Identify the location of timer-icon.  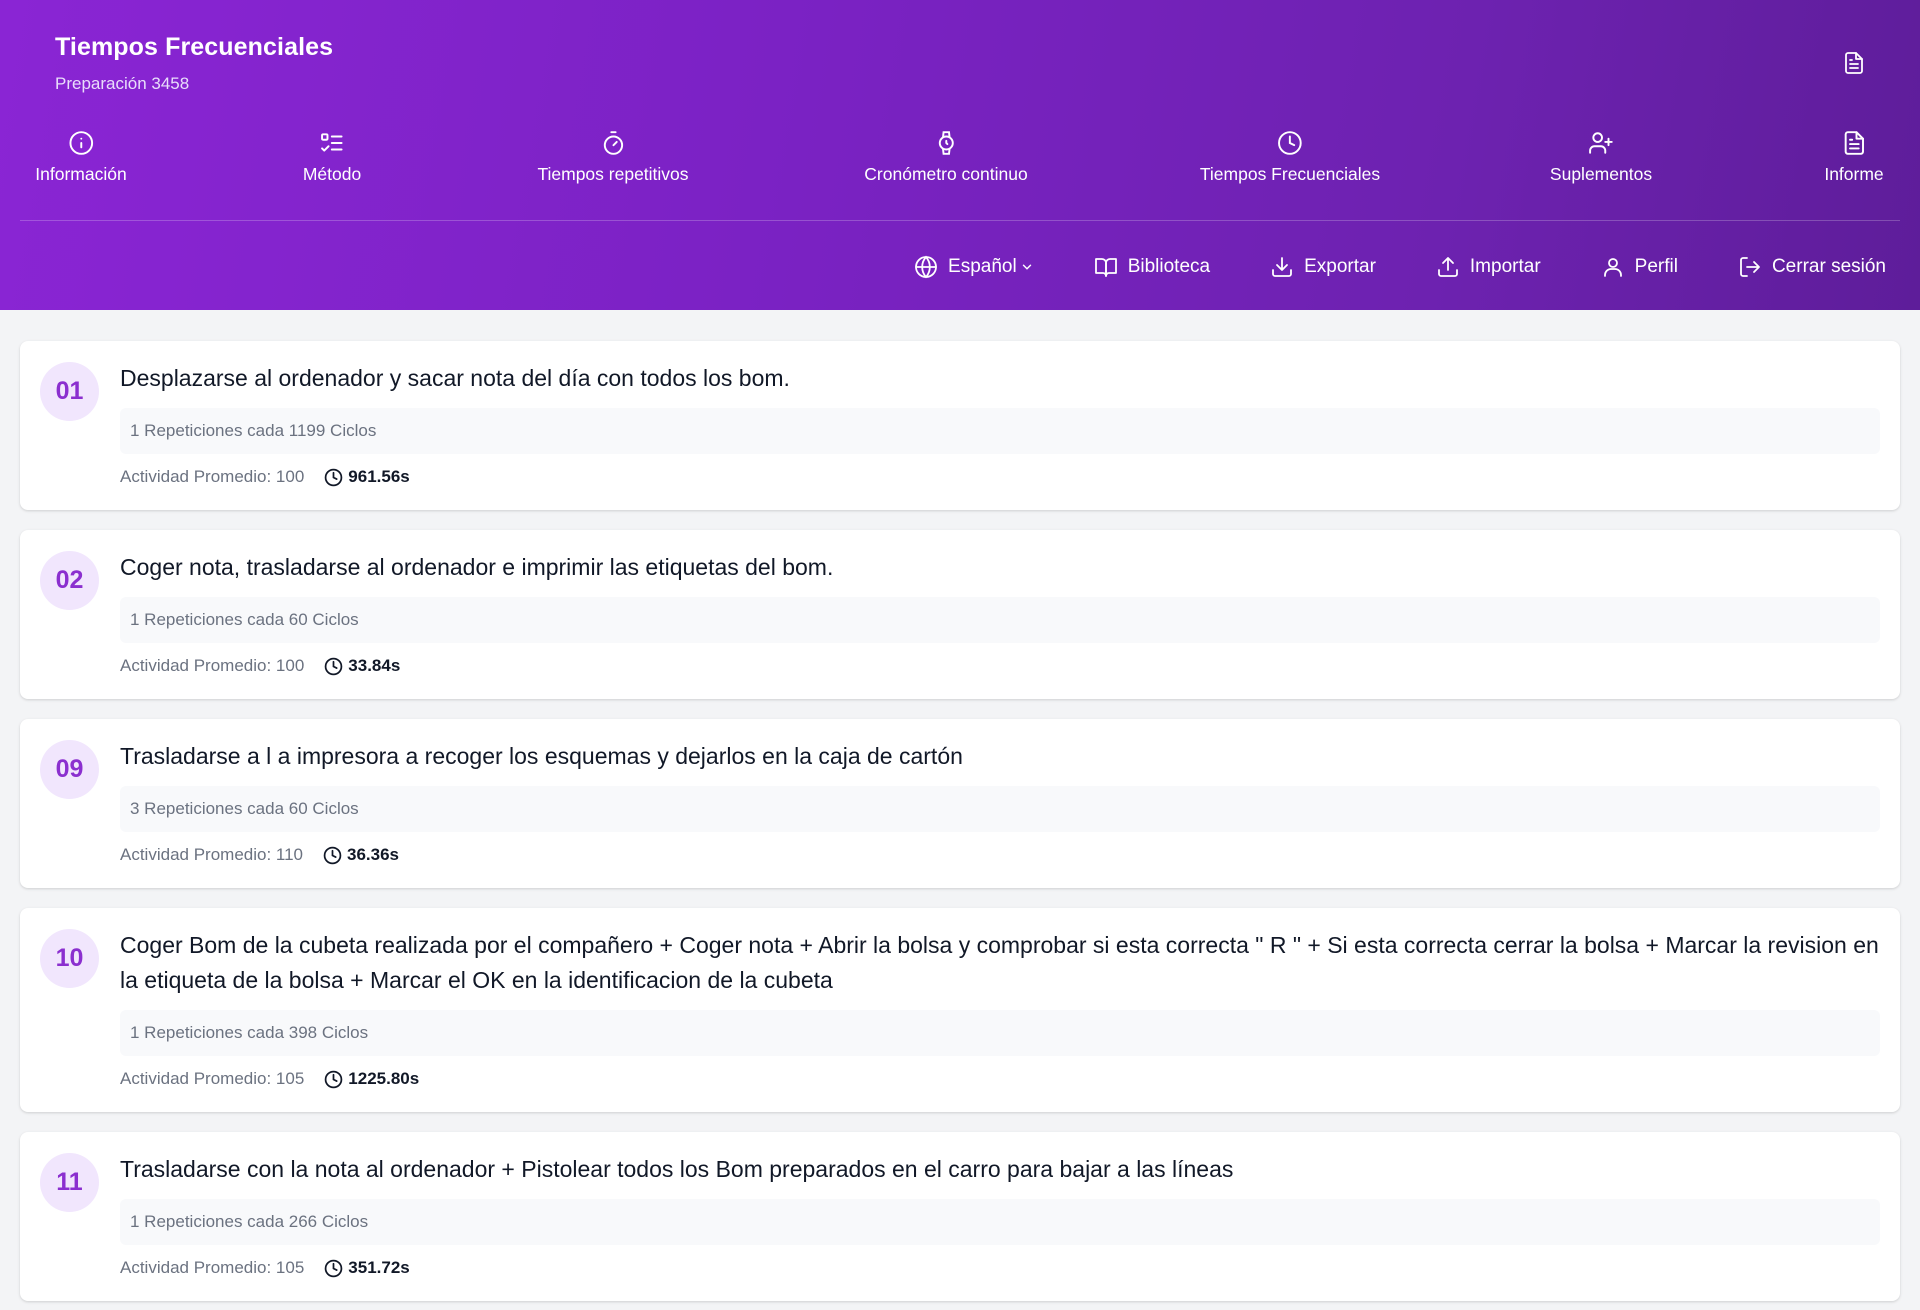
(613, 143).